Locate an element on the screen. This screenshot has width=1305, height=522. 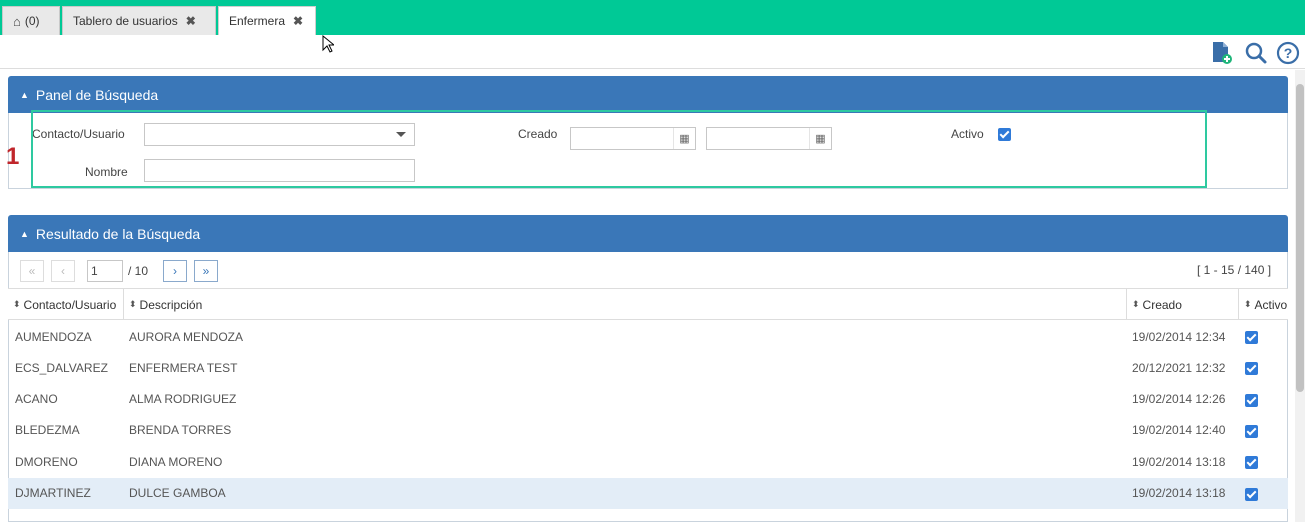
column-header-description: ⬍ Descripción is located at coordinates (625, 304).